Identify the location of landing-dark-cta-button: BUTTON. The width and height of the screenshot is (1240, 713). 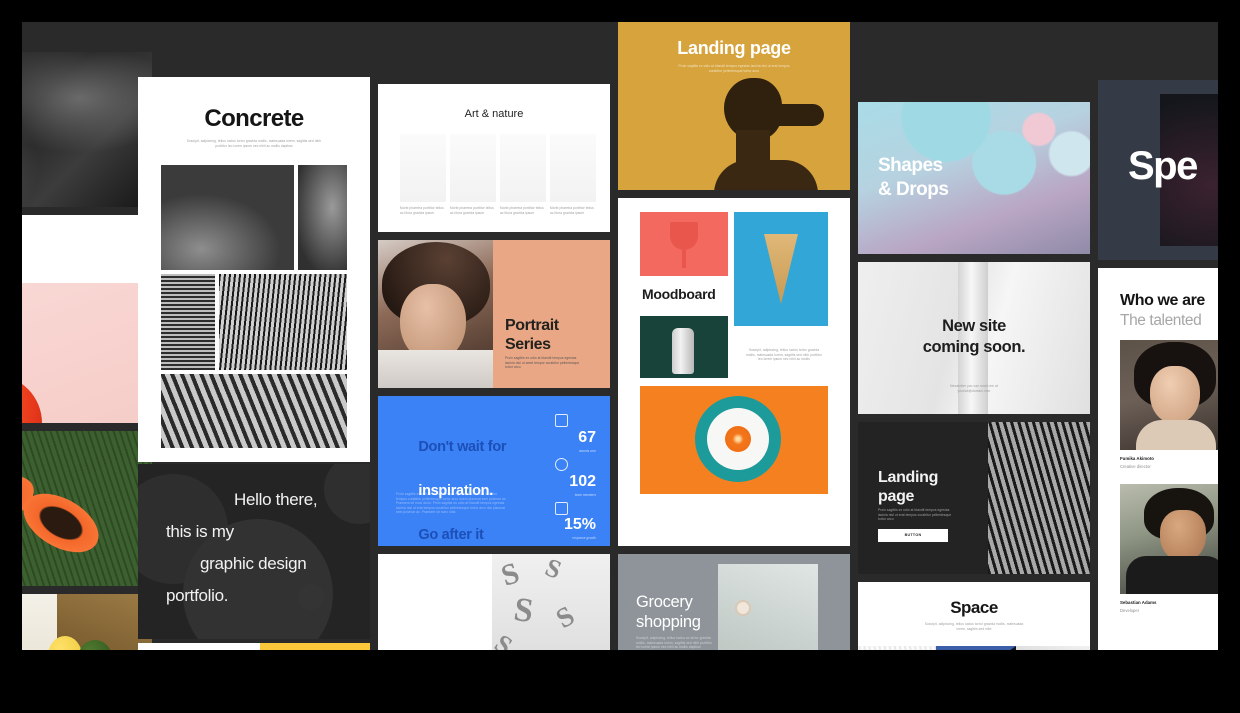
(913, 535).